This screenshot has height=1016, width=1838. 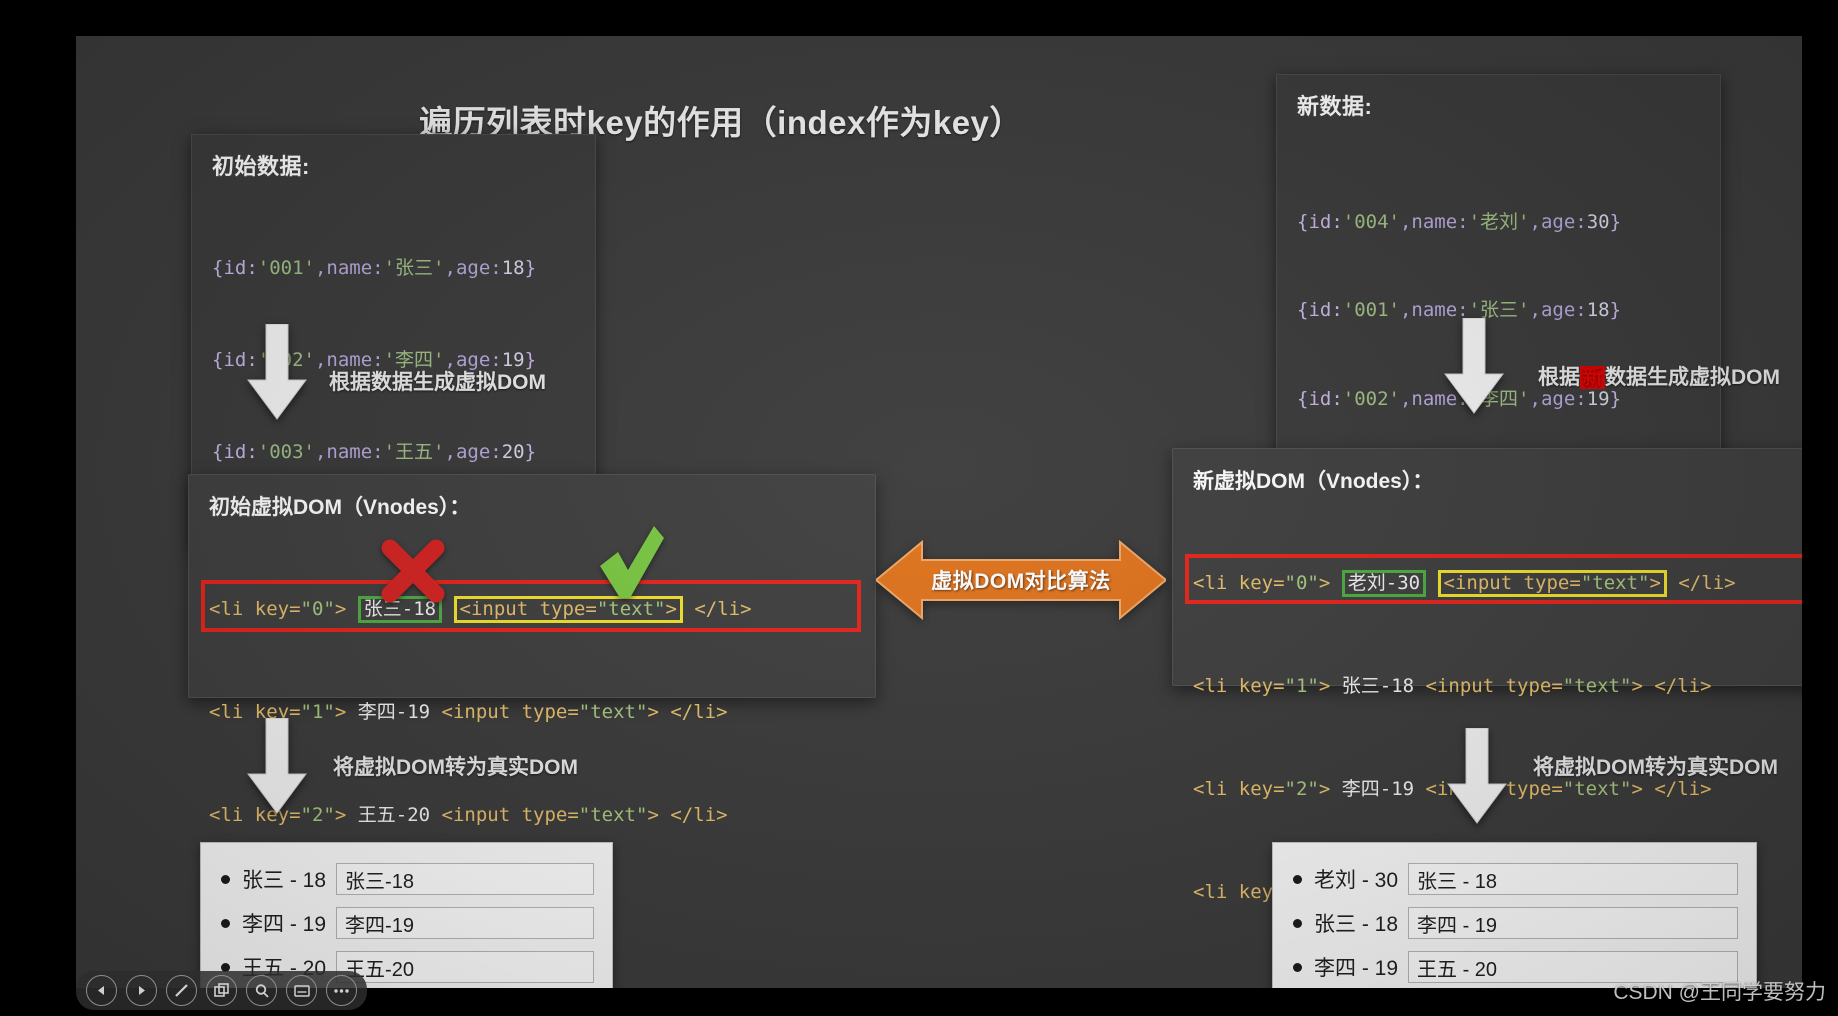 What do you see at coordinates (340, 507) in the screenshot?
I see `old-vnodes-heading: 初始虚拟DOM（Vnodes）：` at bounding box center [340, 507].